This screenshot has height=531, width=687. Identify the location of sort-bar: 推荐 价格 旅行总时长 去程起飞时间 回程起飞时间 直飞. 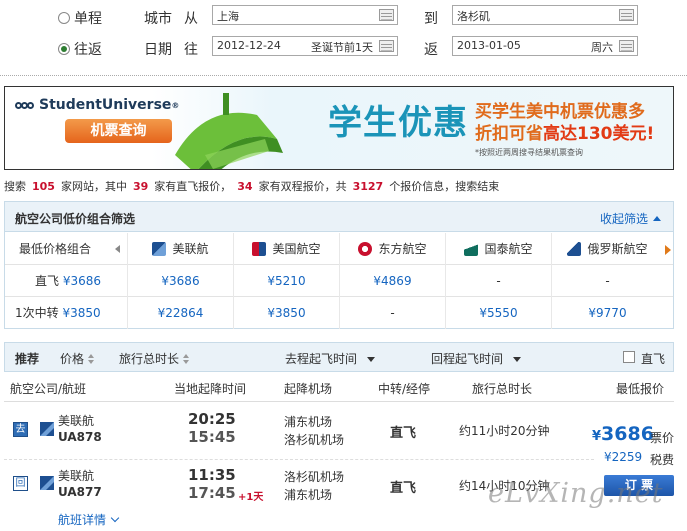
(339, 357).